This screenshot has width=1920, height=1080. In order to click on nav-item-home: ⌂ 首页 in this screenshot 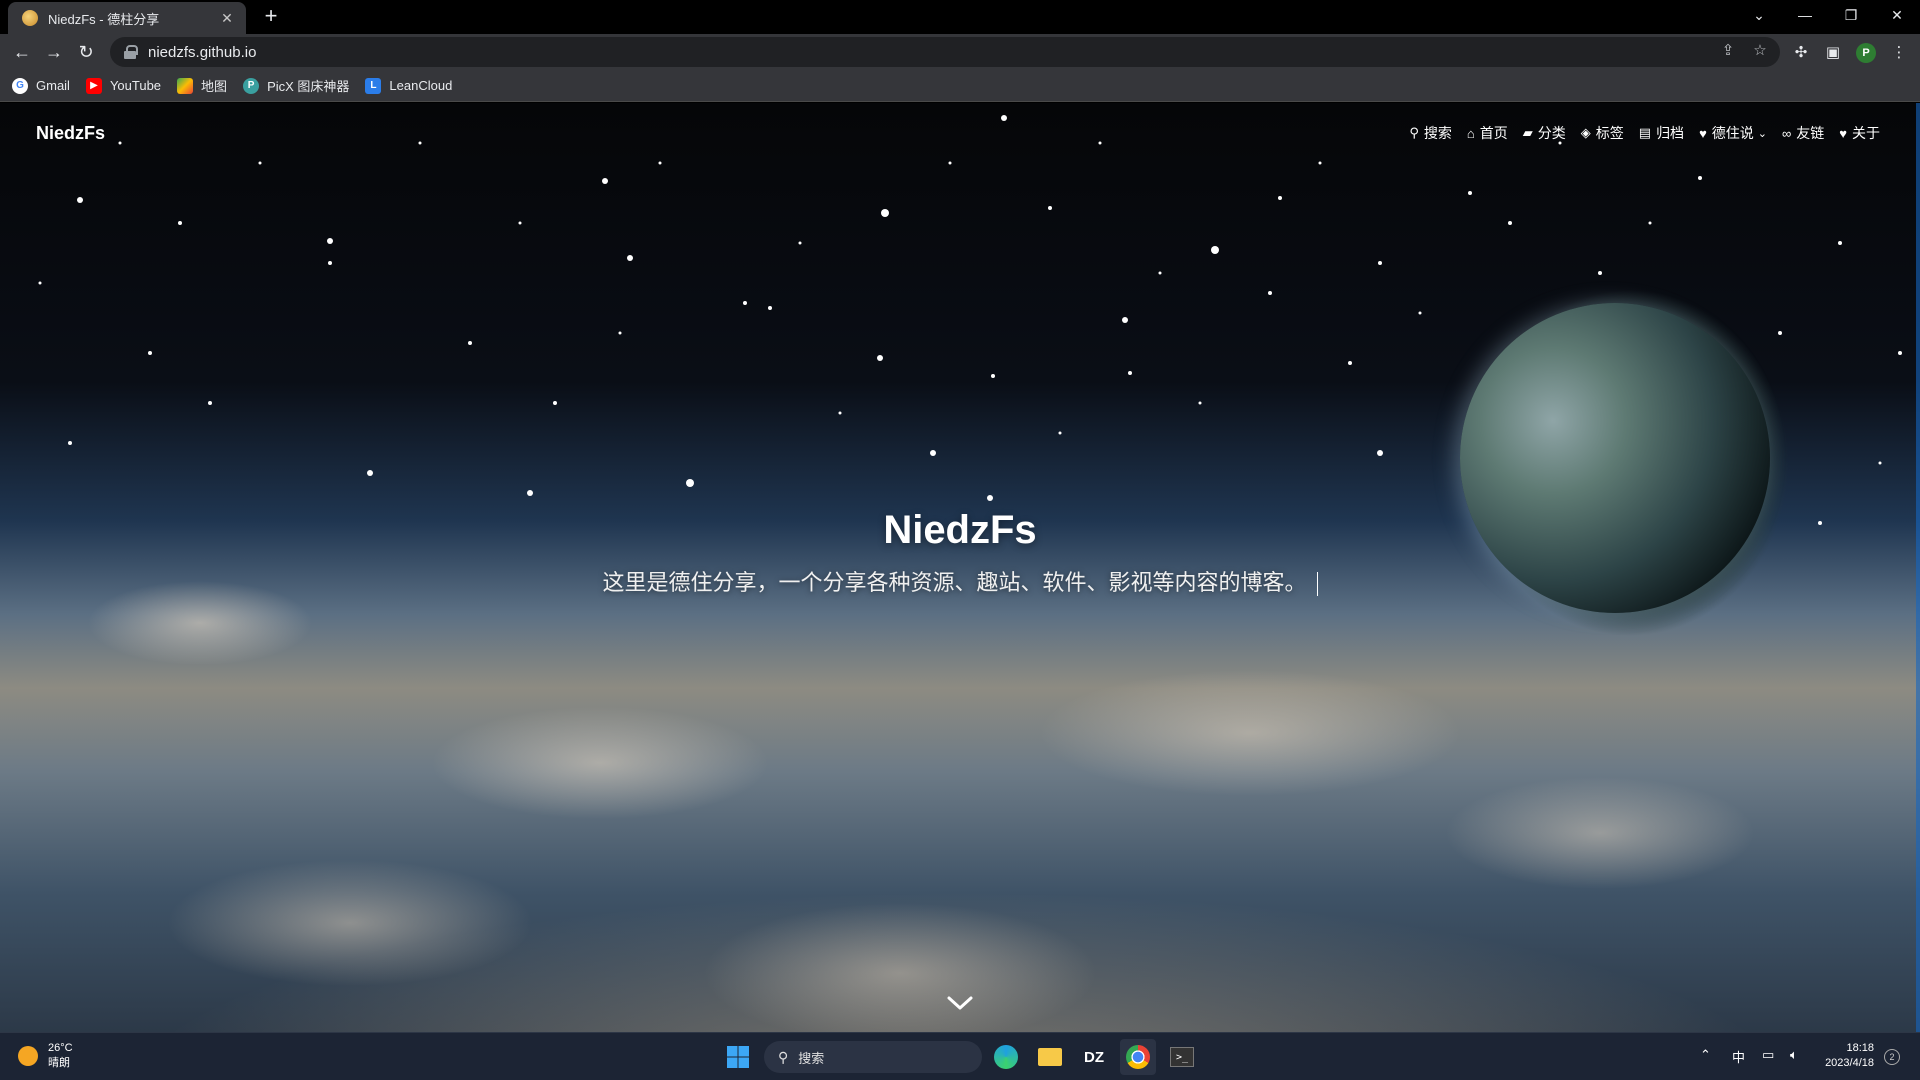, I will do `click(1487, 133)`.